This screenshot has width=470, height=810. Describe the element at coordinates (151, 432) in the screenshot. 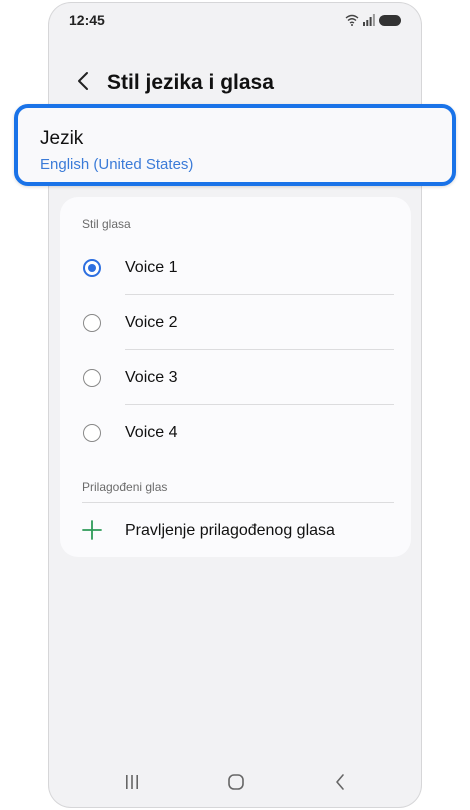

I see `voice-option-label: Voice 4` at that location.